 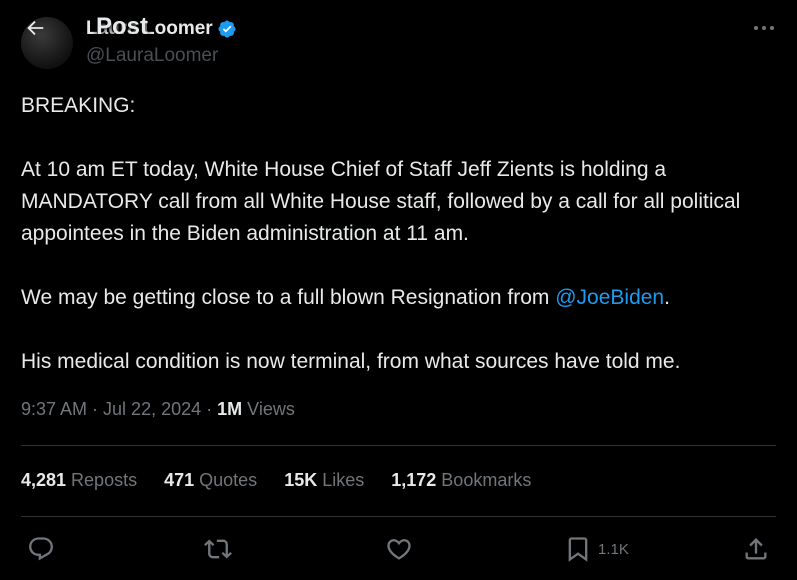 What do you see at coordinates (596, 549) in the screenshot?
I see `bookmark-button: 1.1K` at bounding box center [596, 549].